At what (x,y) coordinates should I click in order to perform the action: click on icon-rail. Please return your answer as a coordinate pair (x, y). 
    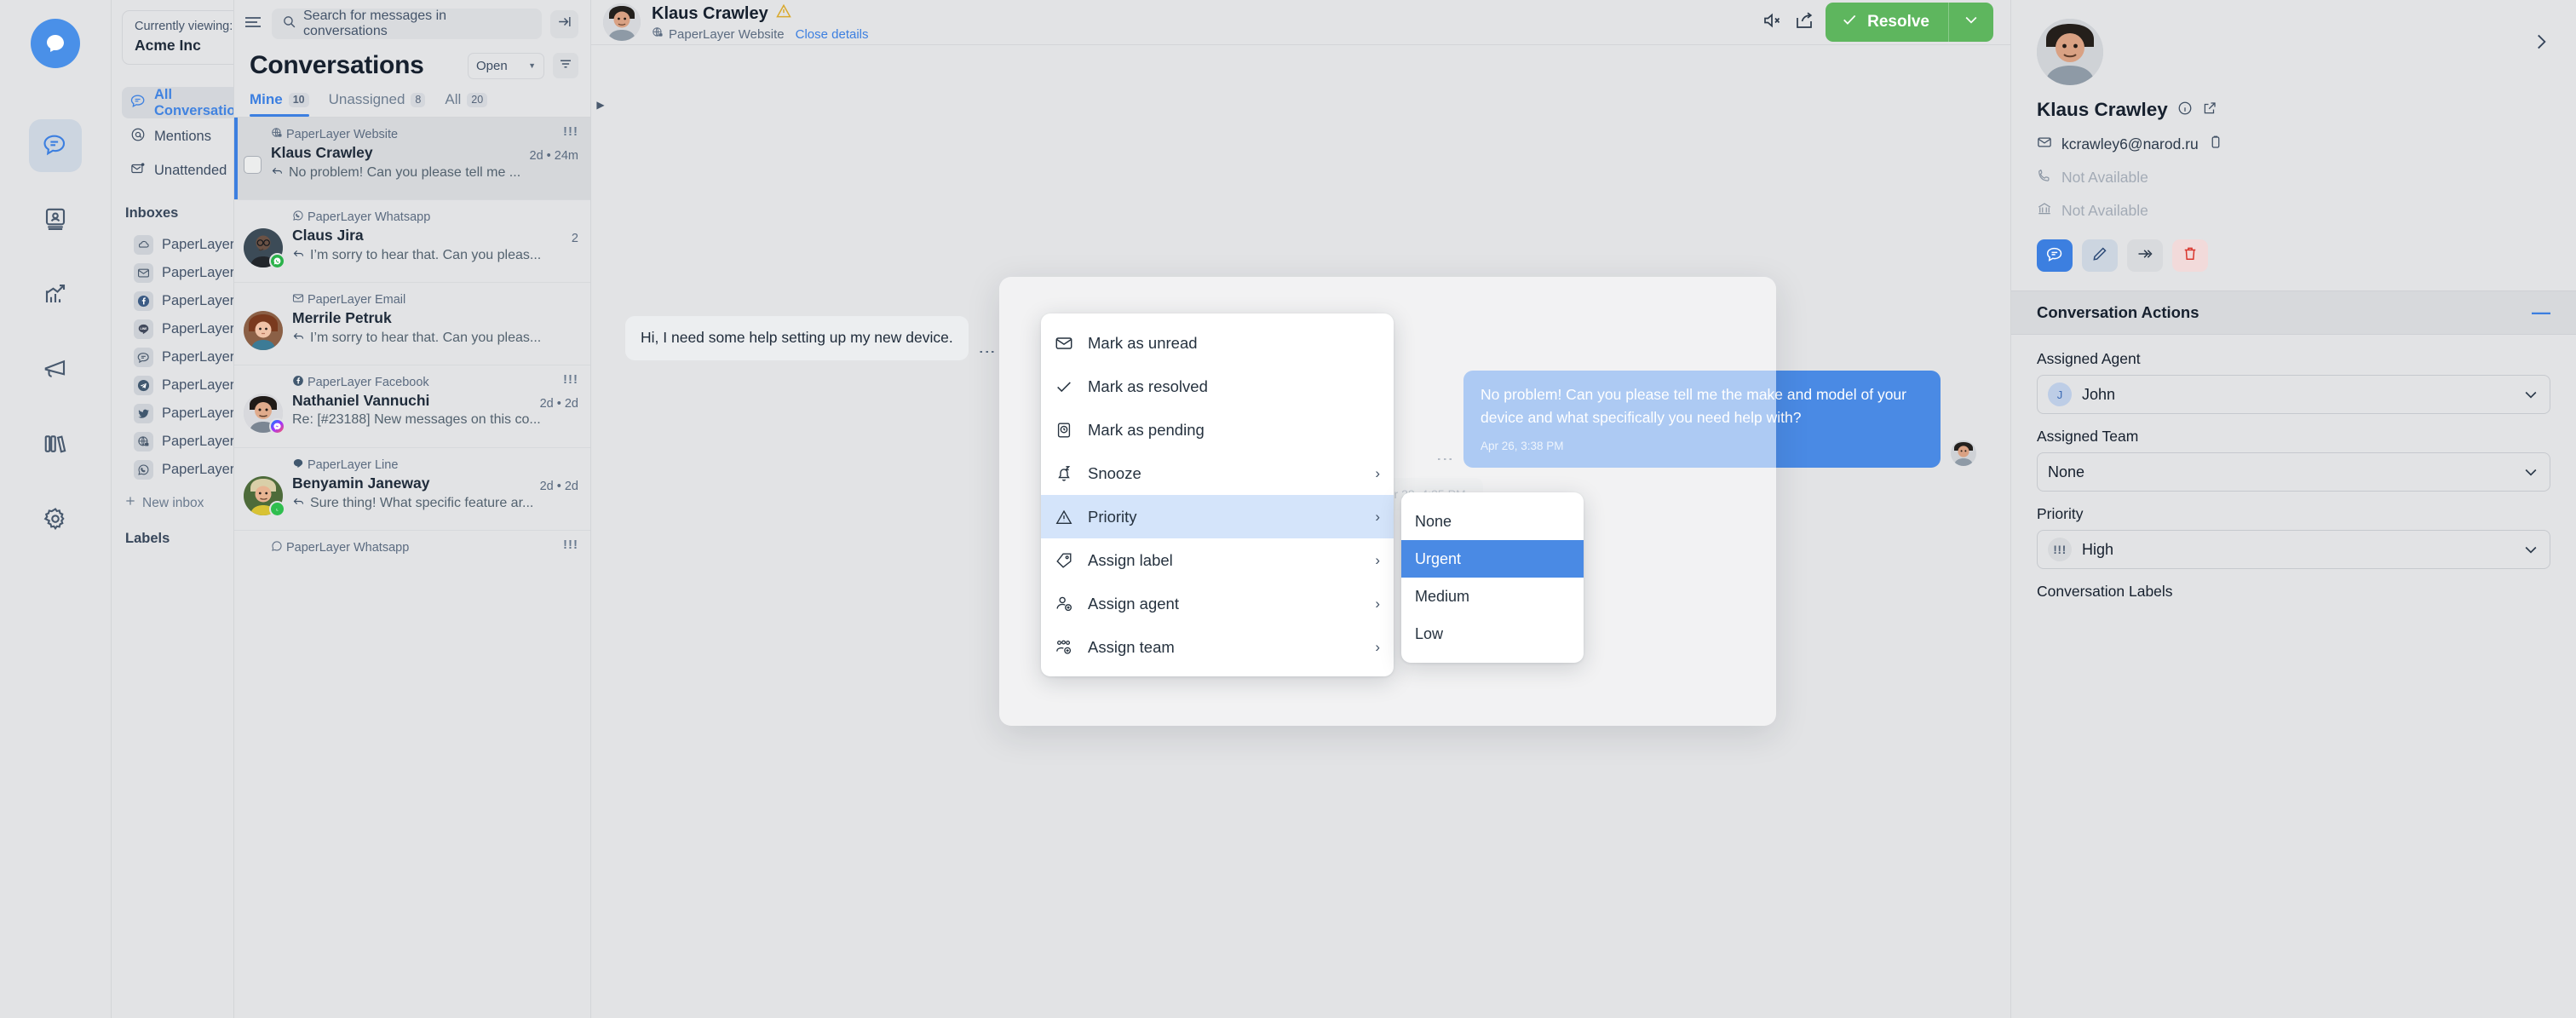
    Looking at the image, I should click on (56, 509).